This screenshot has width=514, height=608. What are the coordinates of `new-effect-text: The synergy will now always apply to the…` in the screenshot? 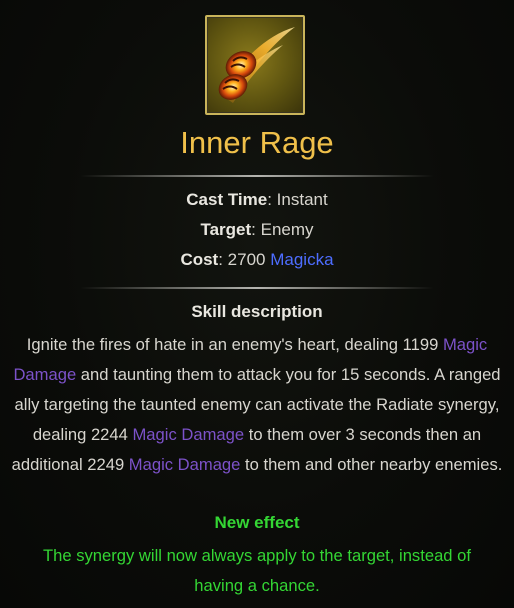 It's located at (257, 570).